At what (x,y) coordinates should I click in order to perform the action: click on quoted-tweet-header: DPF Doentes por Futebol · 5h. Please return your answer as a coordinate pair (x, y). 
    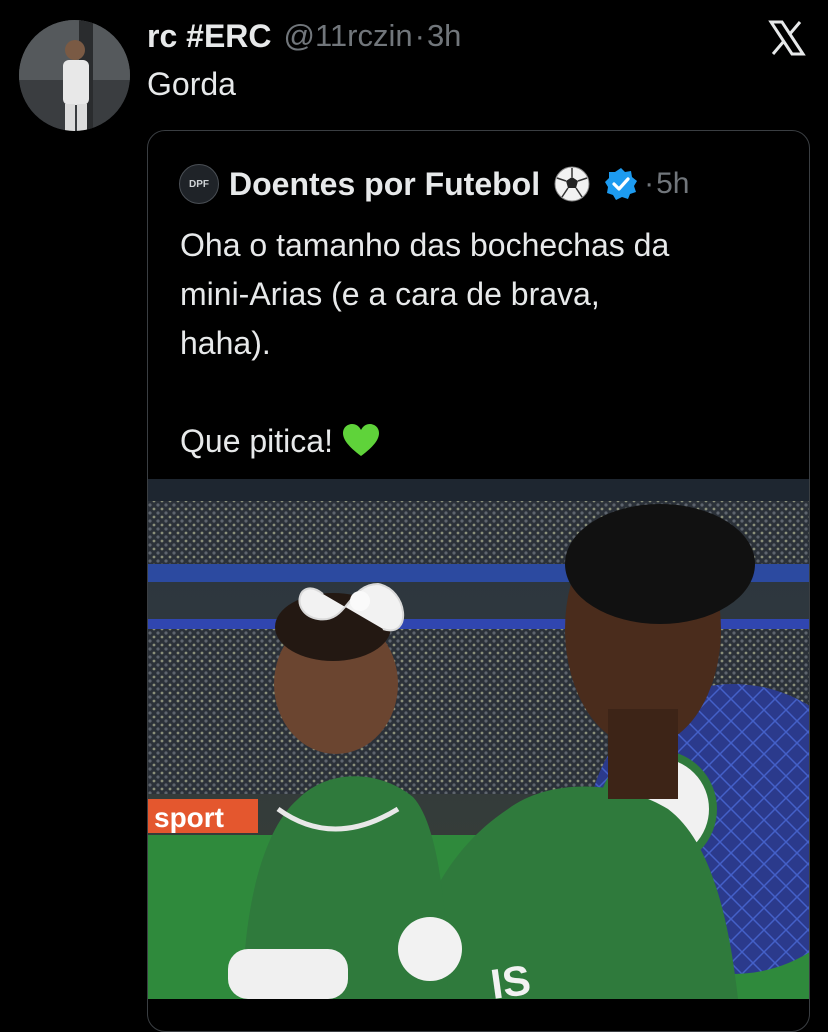
    Looking at the image, I should click on (434, 184).